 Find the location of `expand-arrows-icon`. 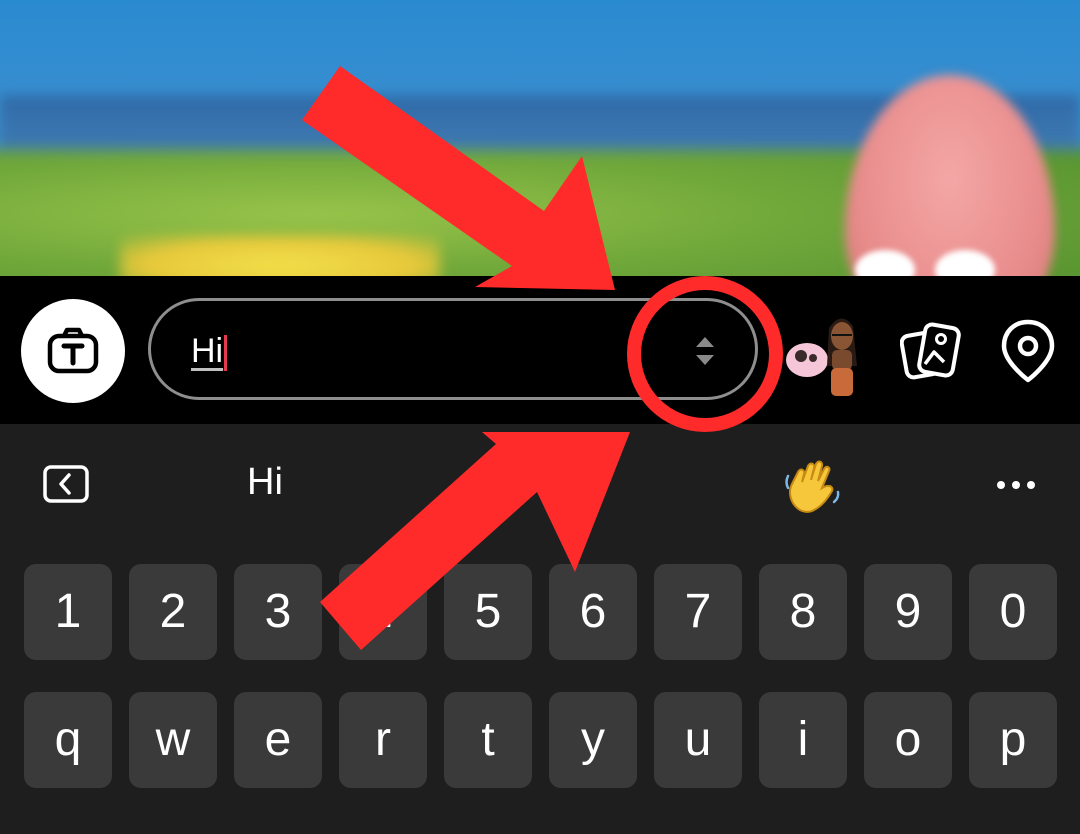

expand-arrows-icon is located at coordinates (705, 351).